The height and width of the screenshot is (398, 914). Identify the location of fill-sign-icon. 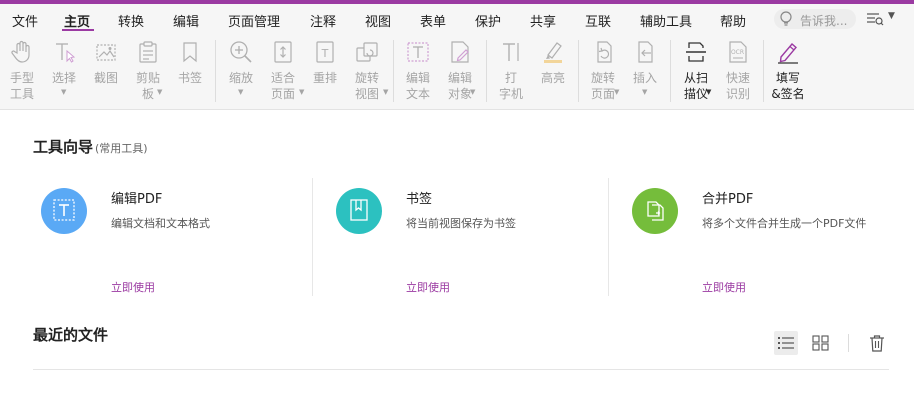
(788, 53).